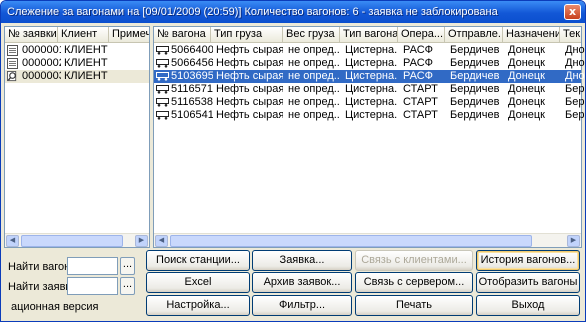 Image resolution: width=588 pixels, height=324 pixels. What do you see at coordinates (192, 63) in the screenshot?
I see `wagon-number: 50664564` at bounding box center [192, 63].